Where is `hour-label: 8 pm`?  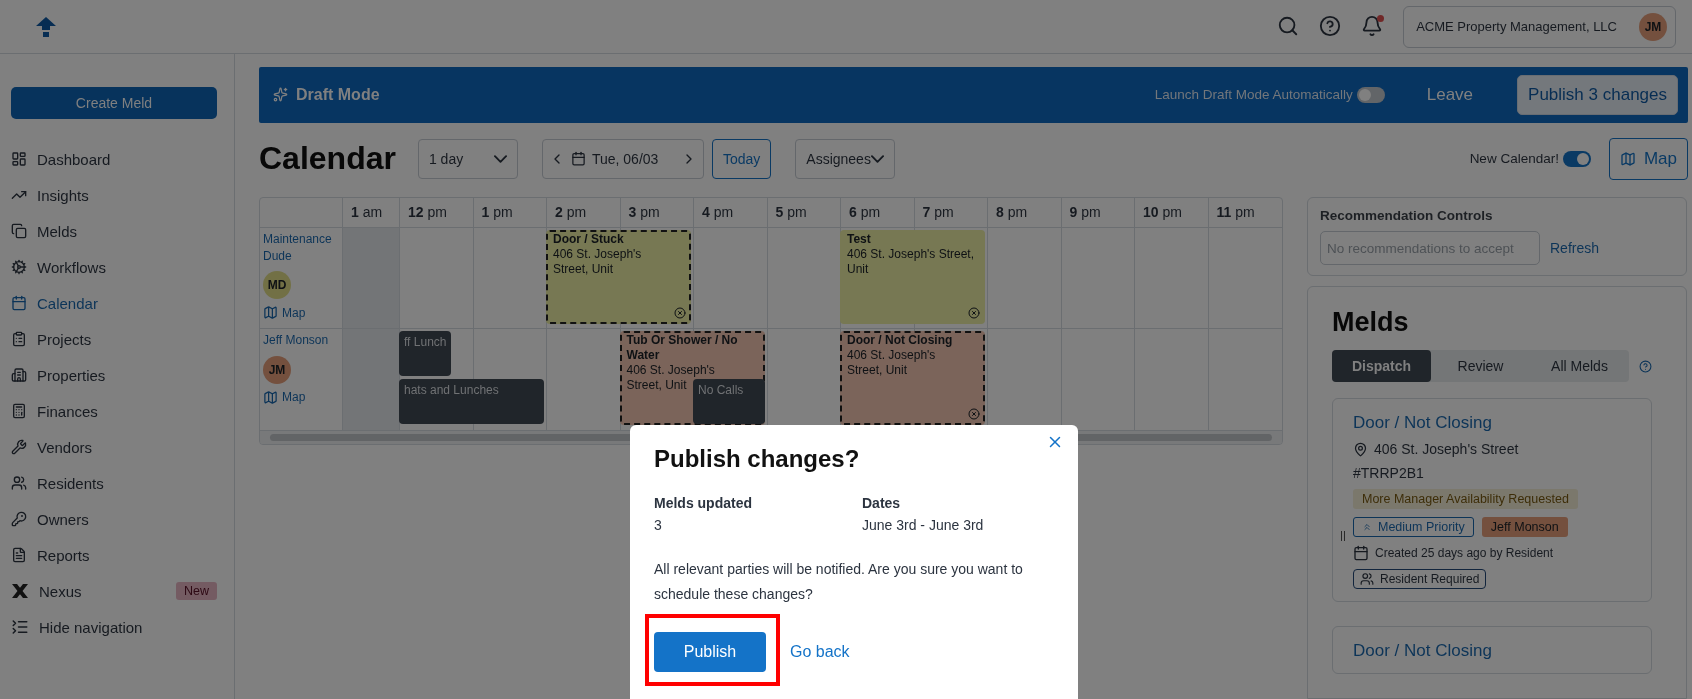 hour-label: 8 pm is located at coordinates (1024, 212).